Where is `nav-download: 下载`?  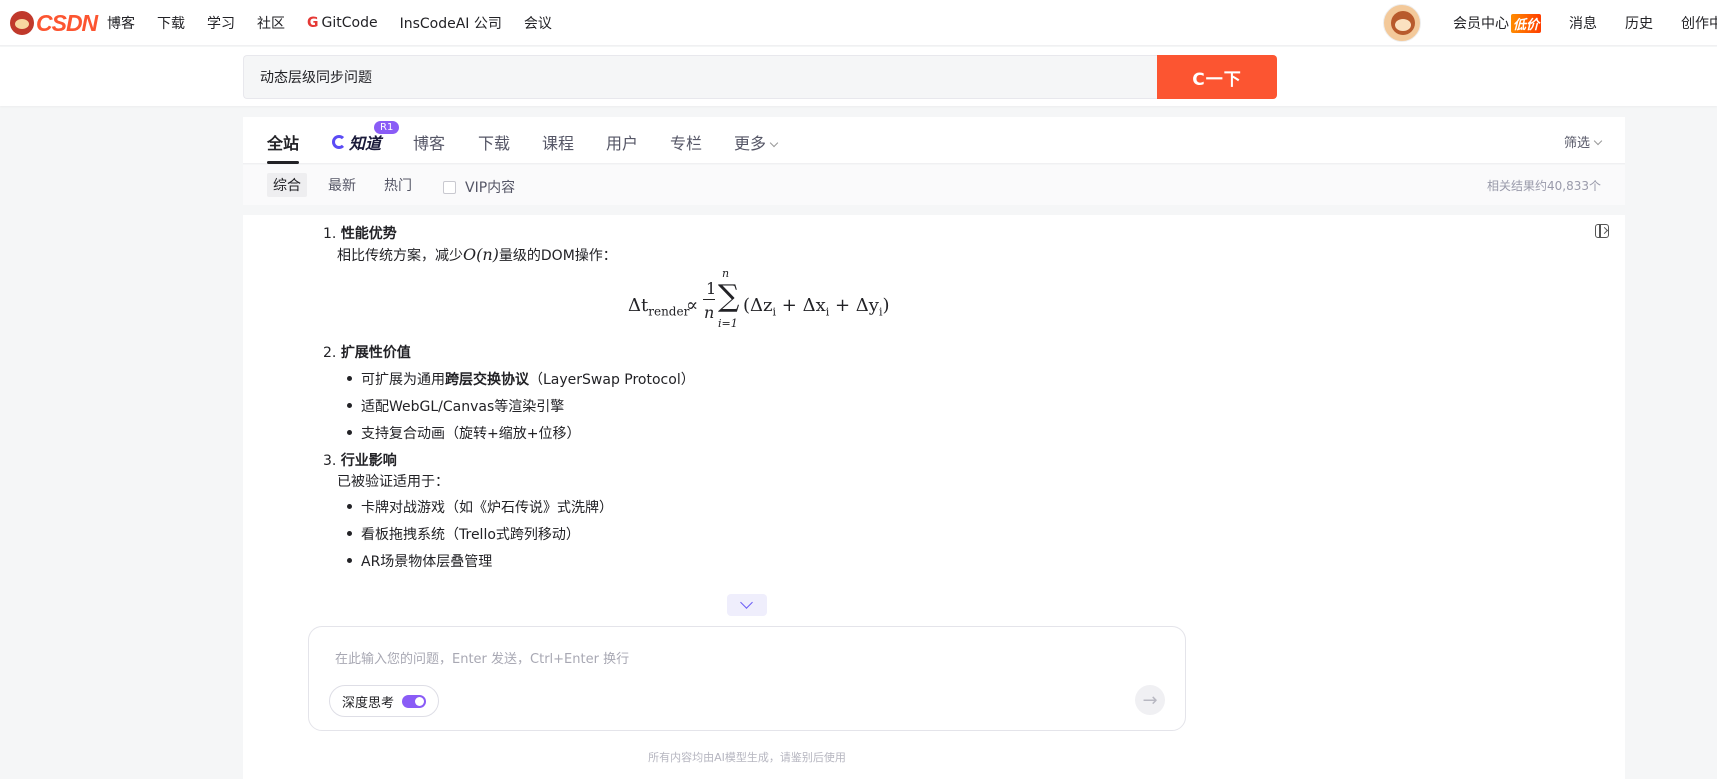 nav-download: 下载 is located at coordinates (171, 23).